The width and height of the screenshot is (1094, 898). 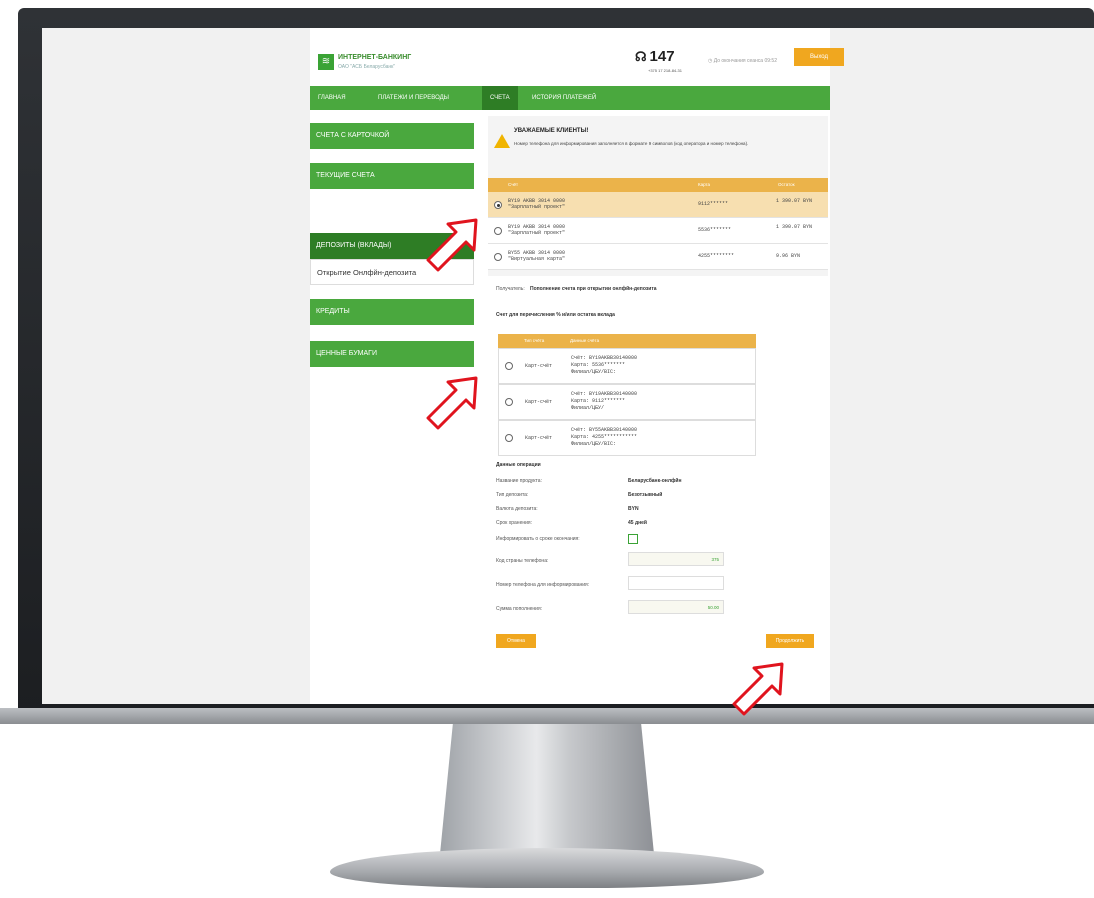 I want to click on nav-item-home: ГЛАВНАЯ, so click(x=332, y=98).